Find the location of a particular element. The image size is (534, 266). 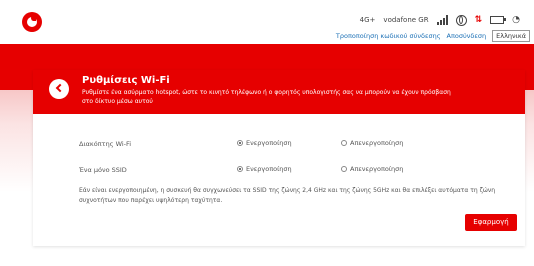

internet-icon is located at coordinates (461, 20).